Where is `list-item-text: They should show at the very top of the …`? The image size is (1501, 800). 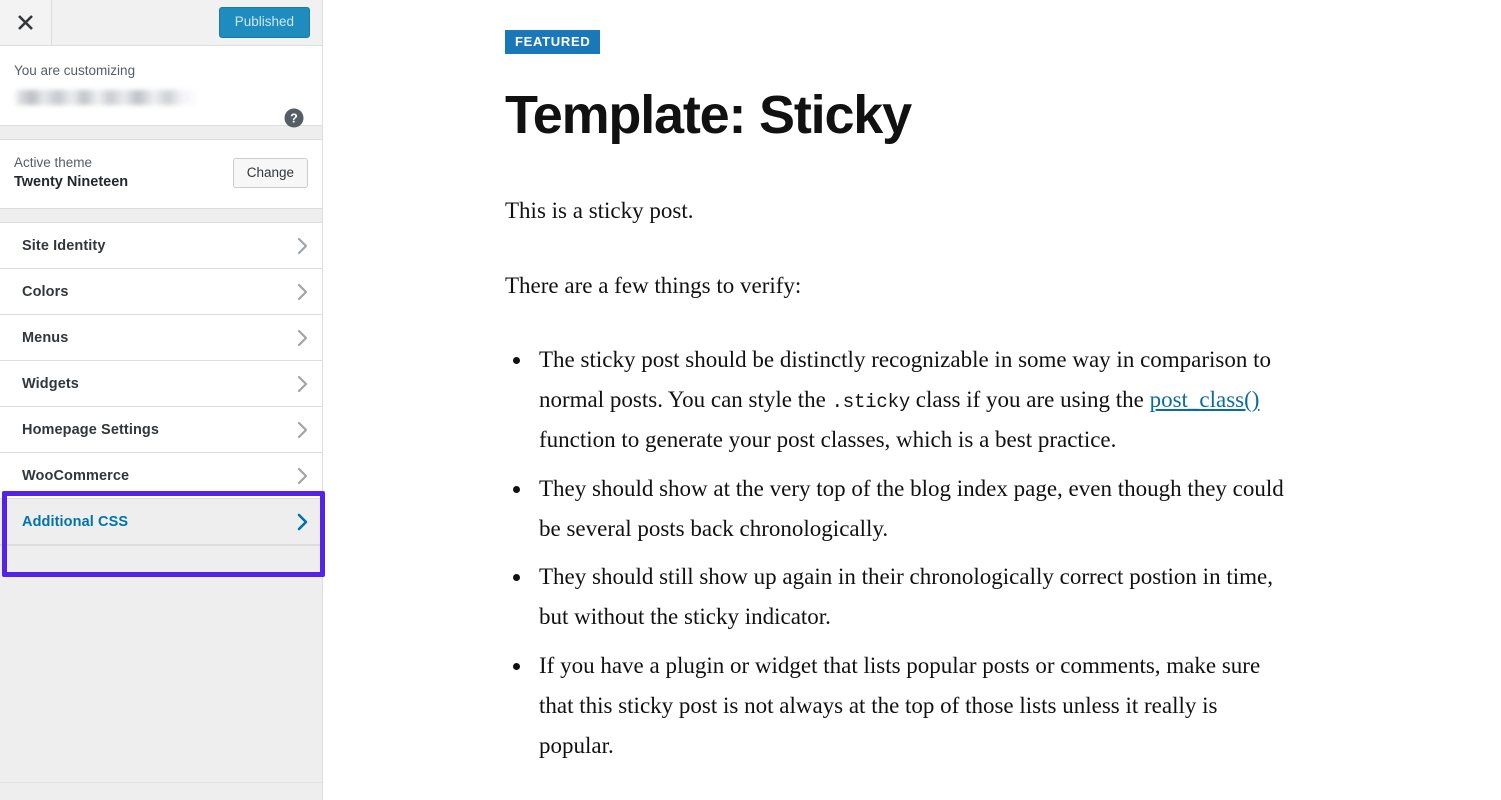 list-item-text: They should show at the very top of the … is located at coordinates (911, 508).